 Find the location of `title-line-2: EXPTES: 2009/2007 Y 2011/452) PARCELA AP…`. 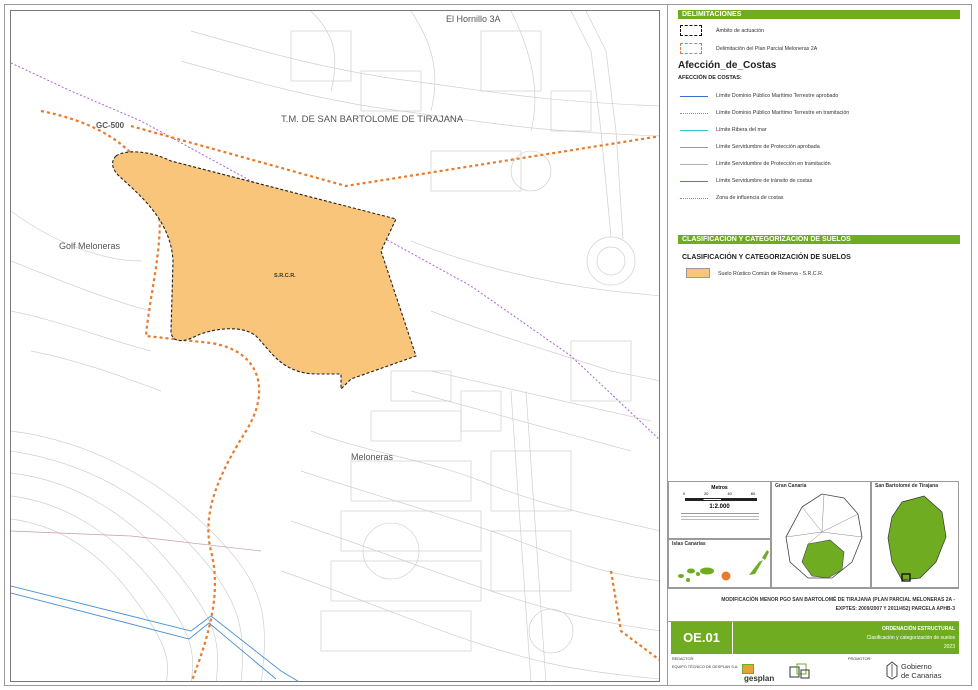

title-line-2: EXPTES: 2009/2007 Y 2011/452) PARCELA AP… is located at coordinates (895, 609).